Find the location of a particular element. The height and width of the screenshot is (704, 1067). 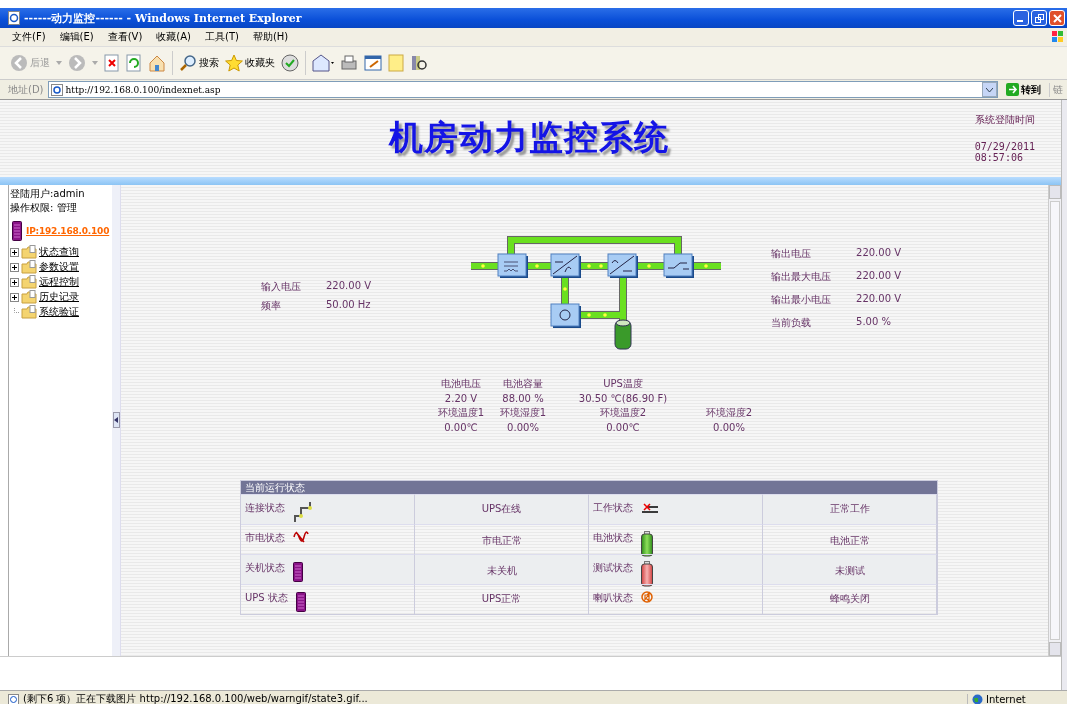

collapse-button is located at coordinates (116, 420).